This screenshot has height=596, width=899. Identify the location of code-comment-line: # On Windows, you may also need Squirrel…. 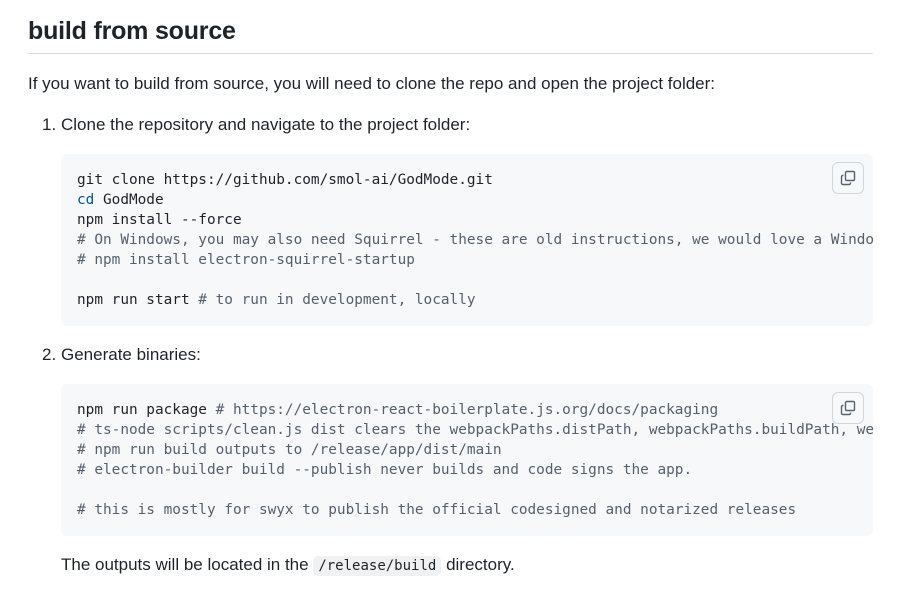
(475, 240).